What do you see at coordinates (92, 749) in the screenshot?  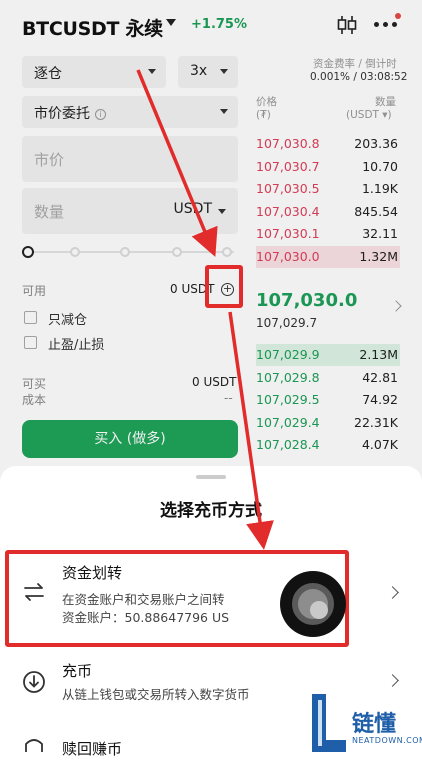 I see `option-title: 赎回赚币` at bounding box center [92, 749].